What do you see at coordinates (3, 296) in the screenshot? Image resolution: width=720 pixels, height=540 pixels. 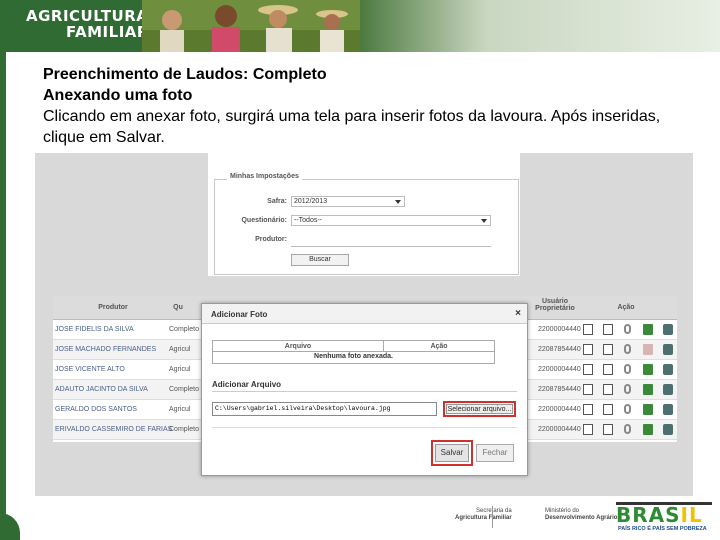 I see `left-stripe` at bounding box center [3, 296].